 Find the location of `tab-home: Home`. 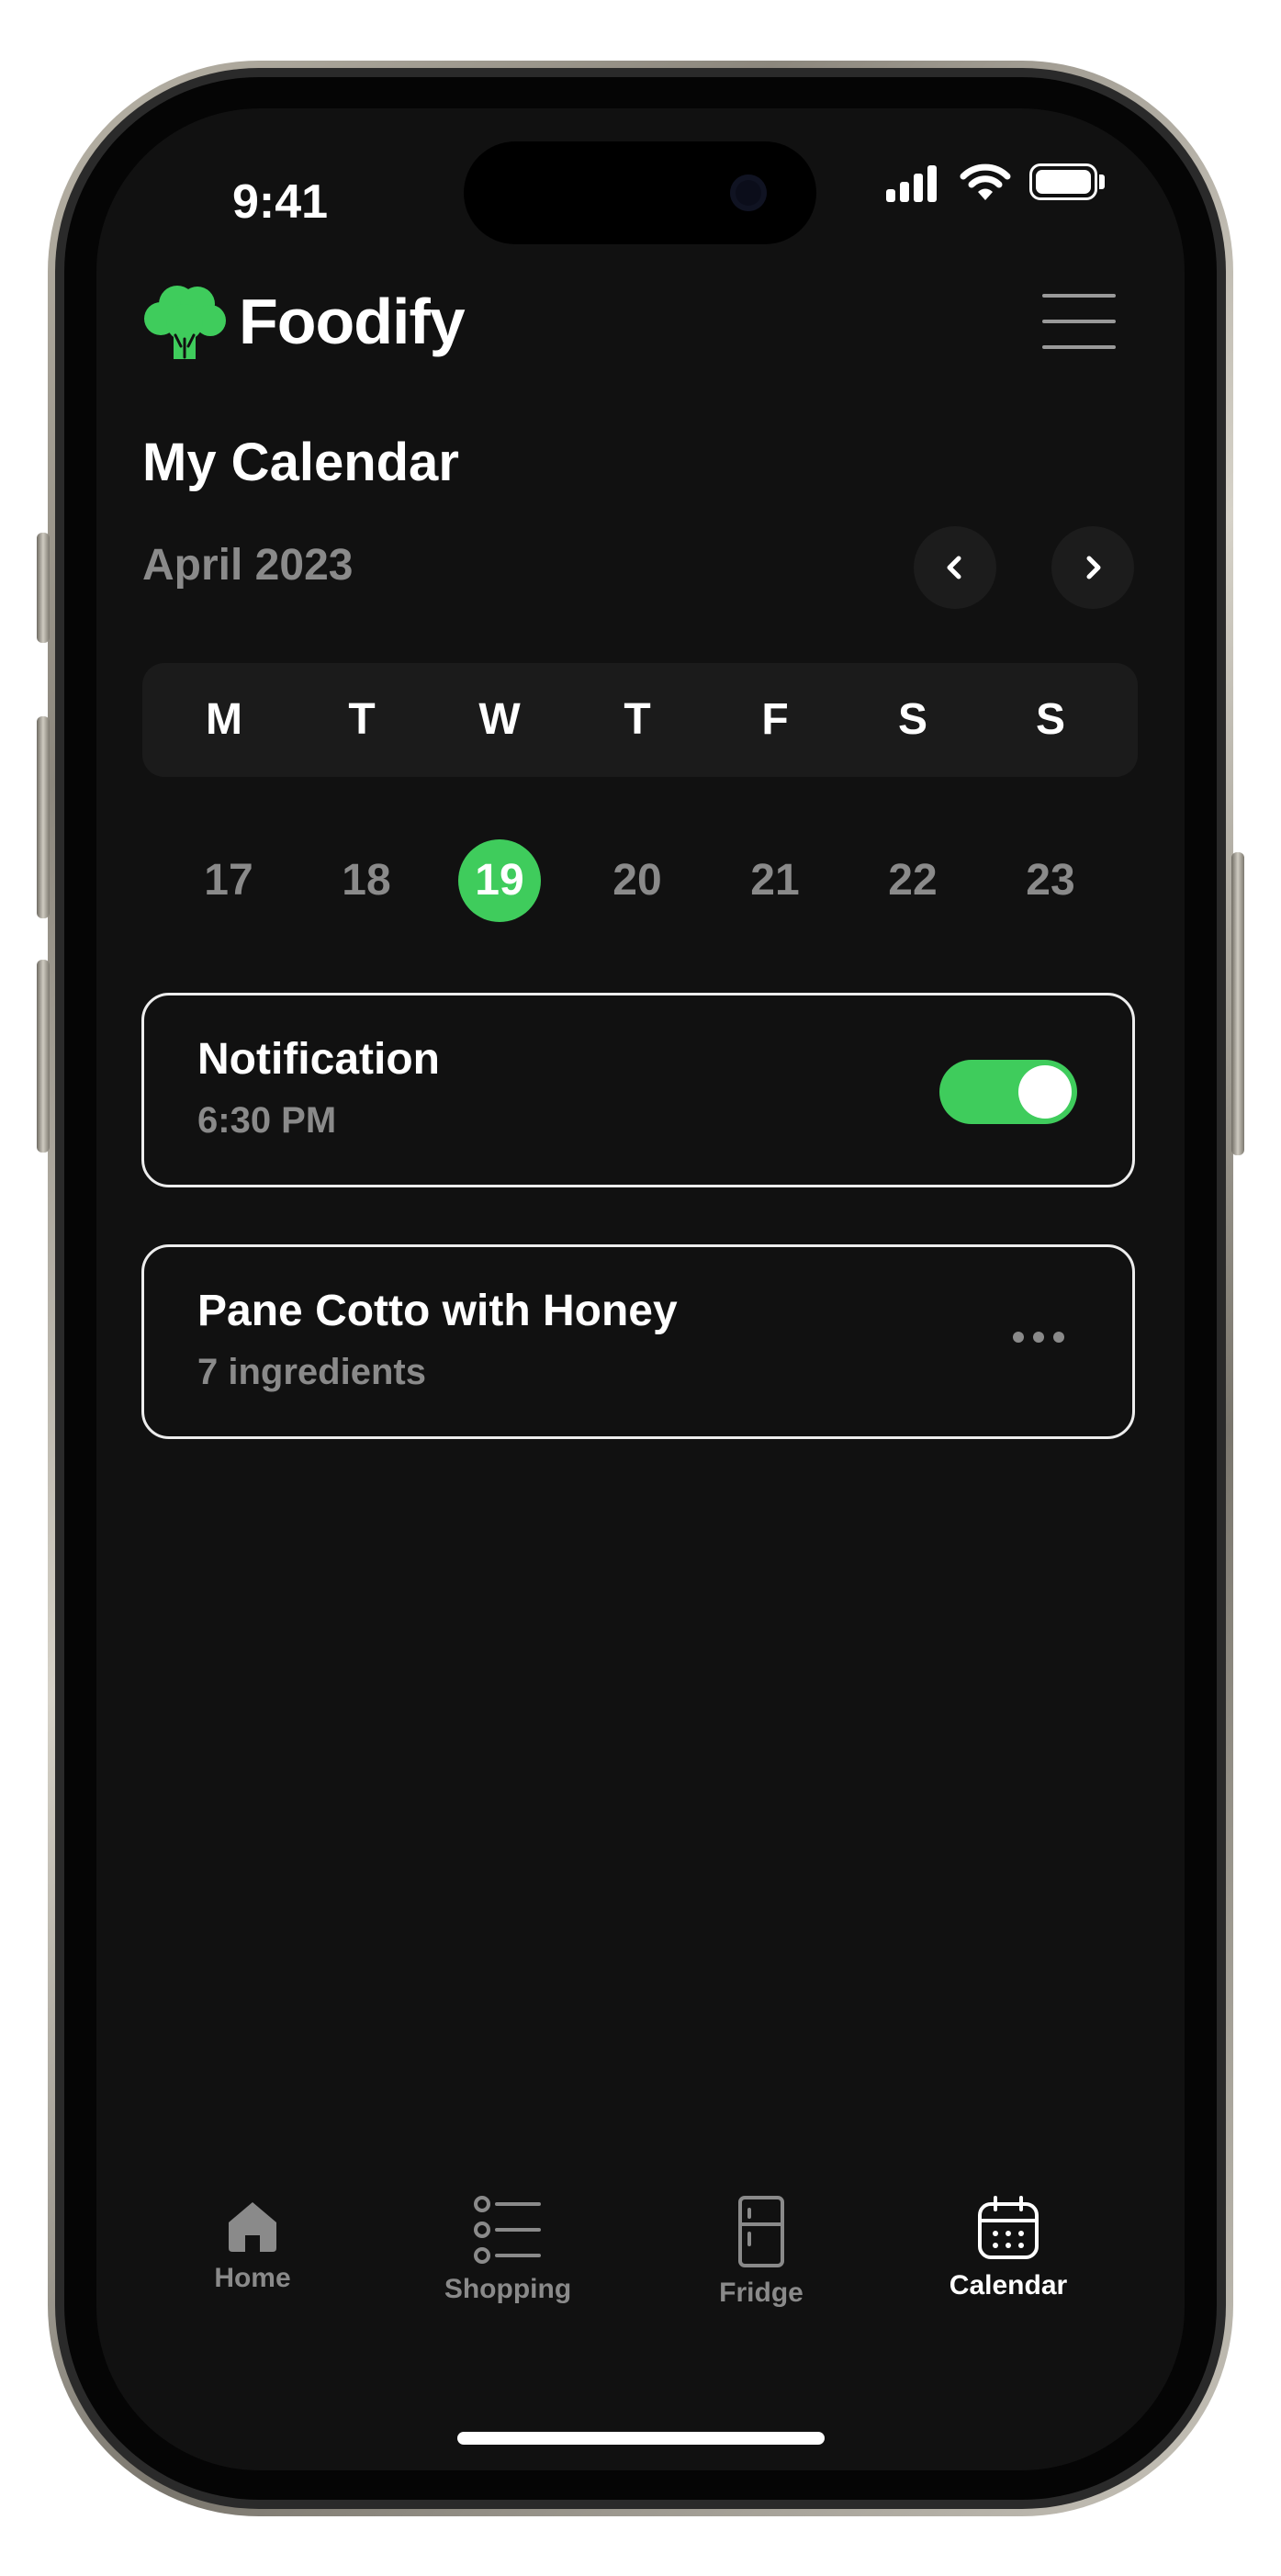

tab-home: Home is located at coordinates (253, 2244).